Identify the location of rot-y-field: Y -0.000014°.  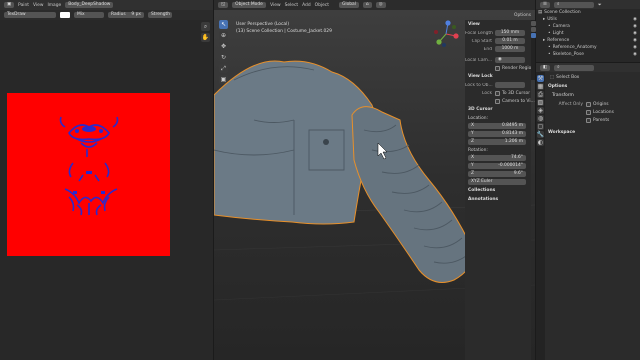
(497, 166).